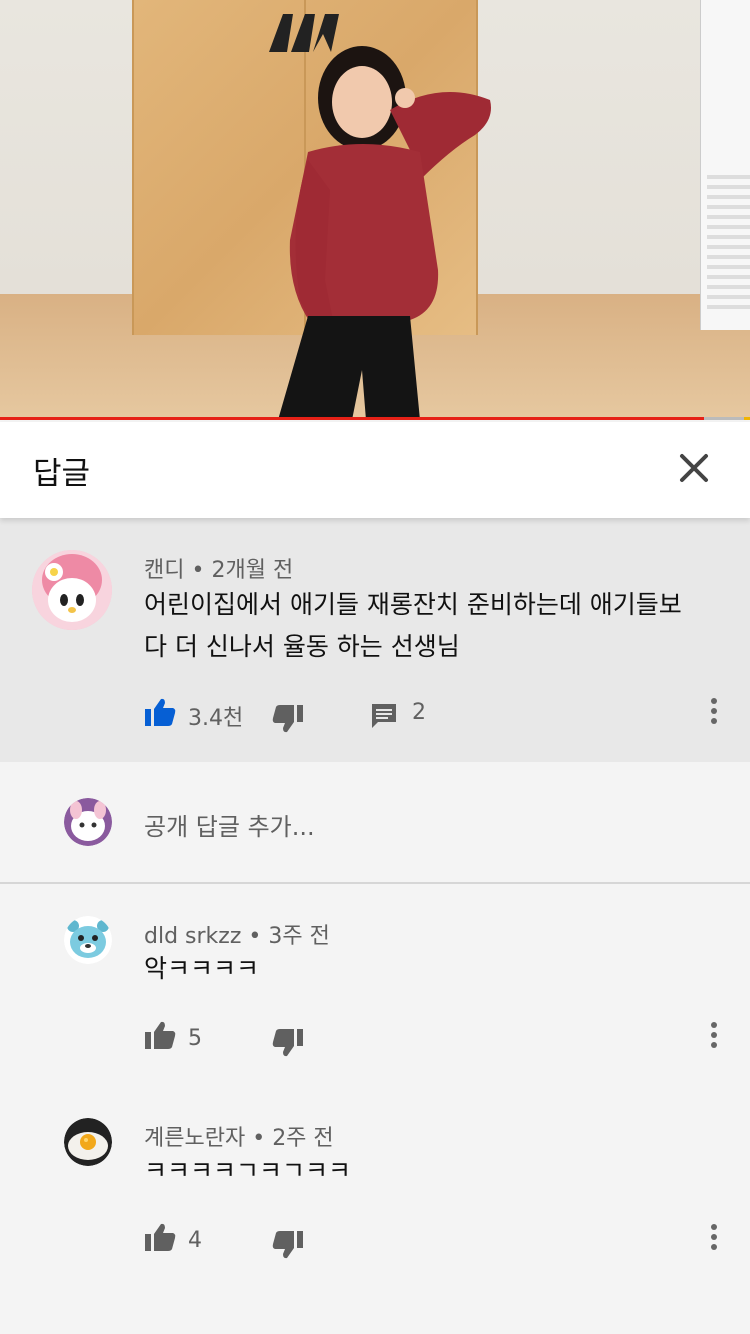 The width and height of the screenshot is (750, 1334). I want to click on comment-text: ㅋㅋㅋㅋㄱㅋㄱㅋㅋ, so click(248, 1170).